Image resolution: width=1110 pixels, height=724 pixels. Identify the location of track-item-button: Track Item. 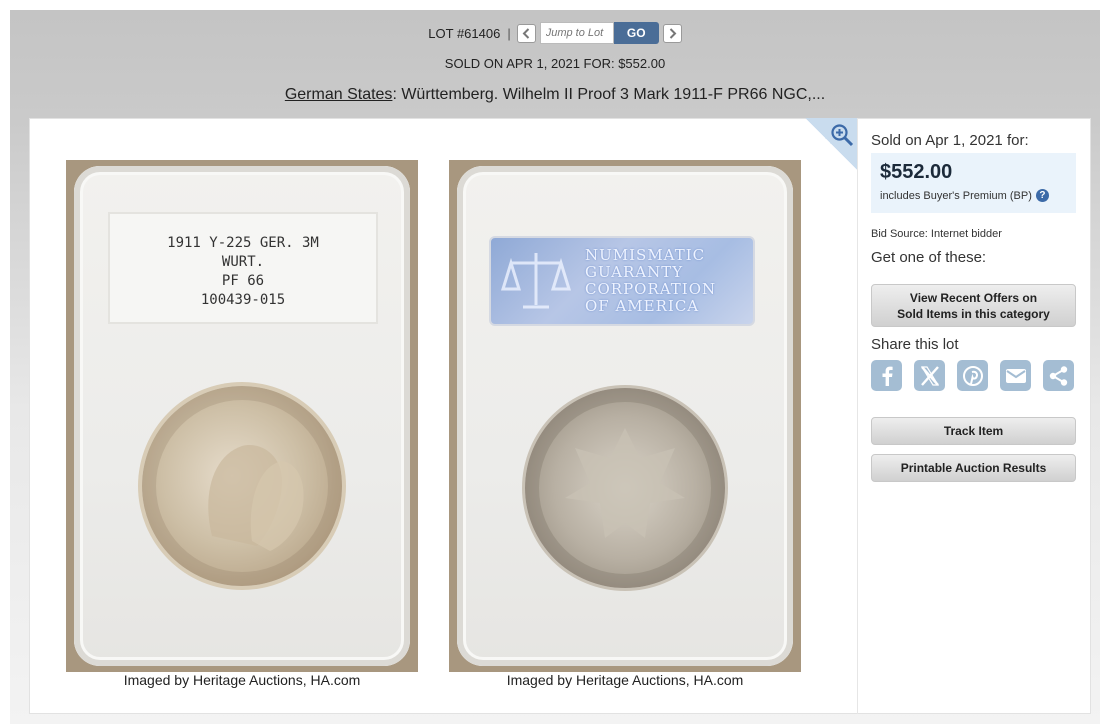
(973, 431).